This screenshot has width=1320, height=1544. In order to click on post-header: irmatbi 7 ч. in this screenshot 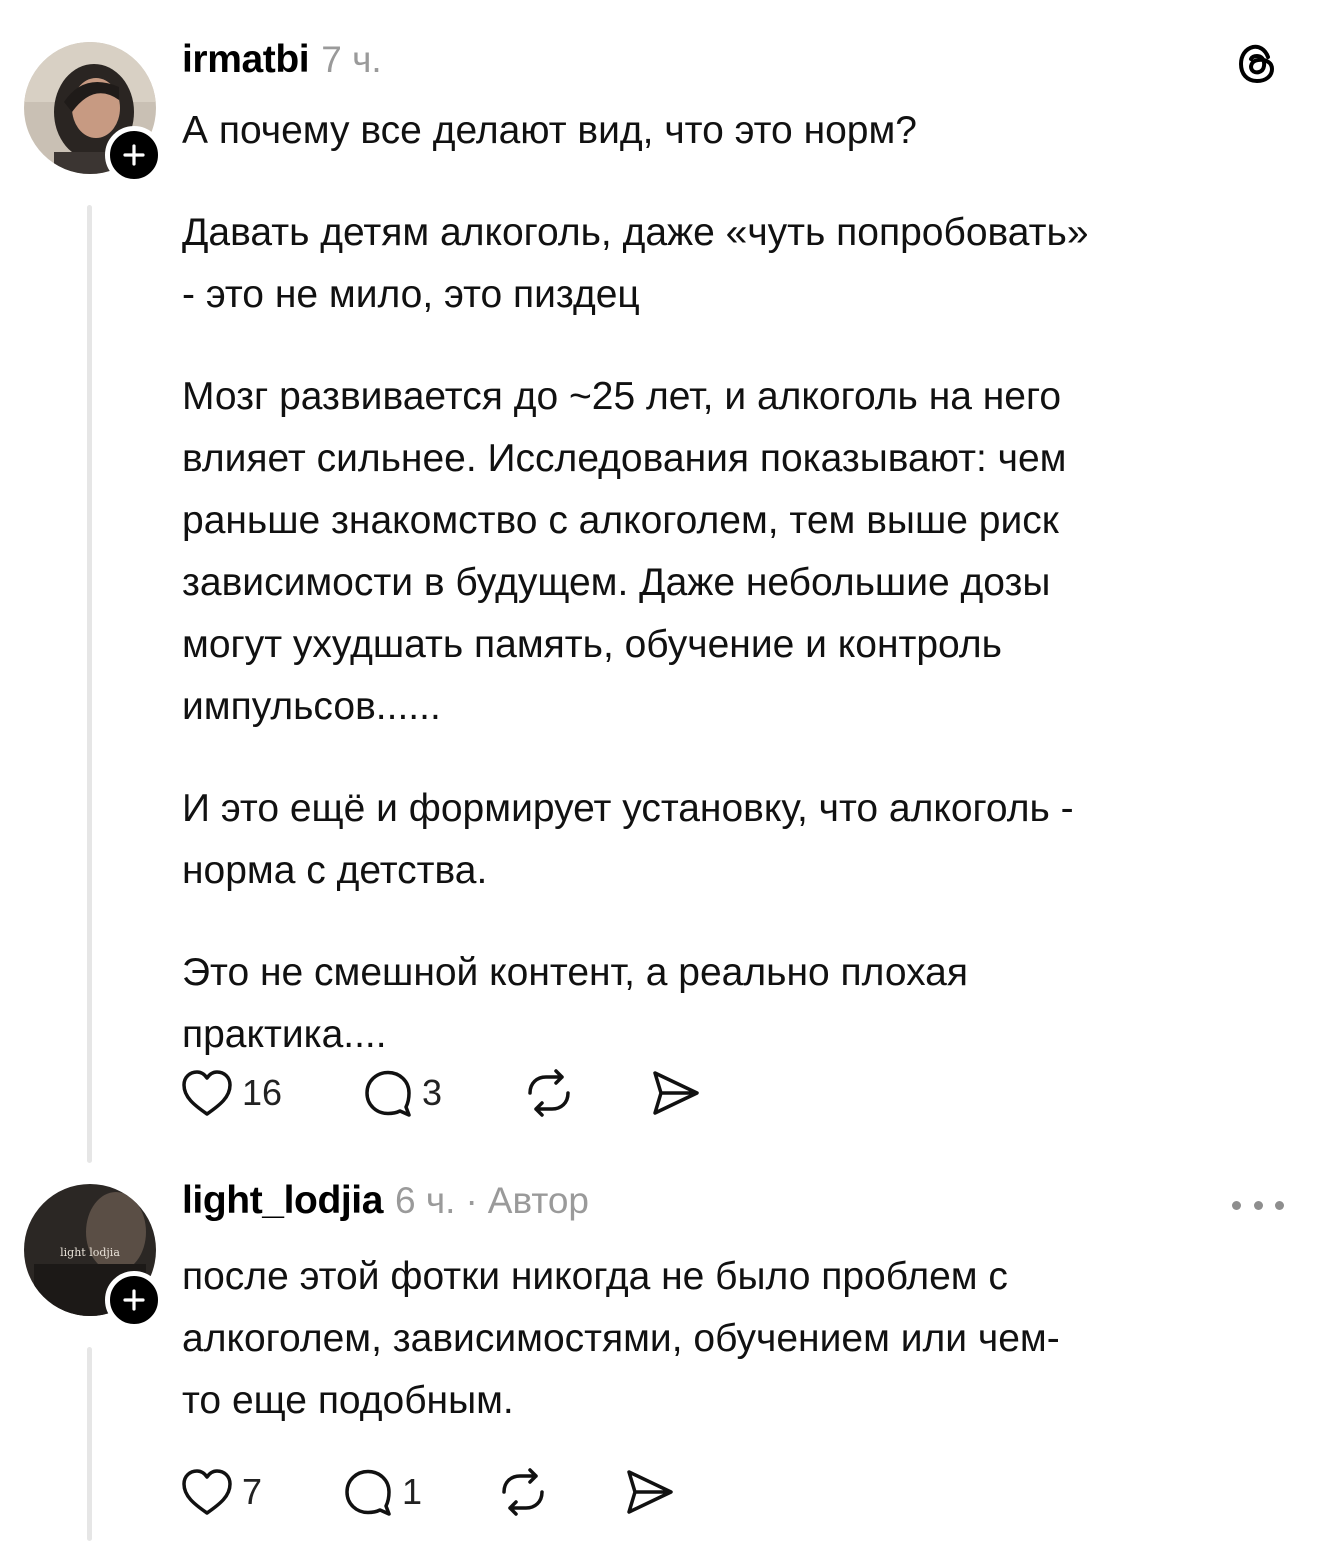, I will do `click(282, 60)`.